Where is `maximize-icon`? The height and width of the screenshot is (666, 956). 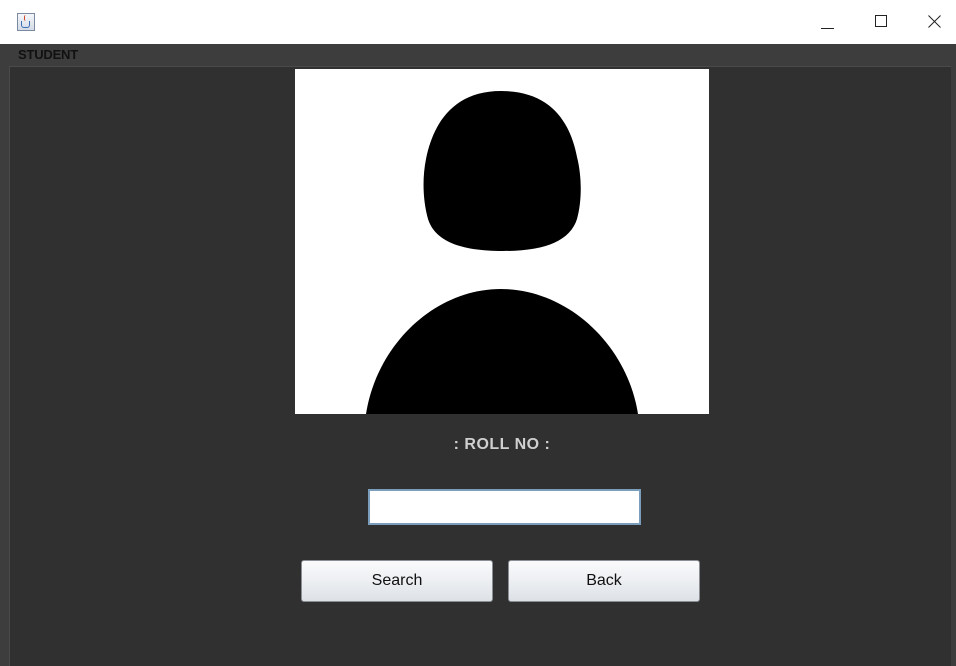
maximize-icon is located at coordinates (881, 21).